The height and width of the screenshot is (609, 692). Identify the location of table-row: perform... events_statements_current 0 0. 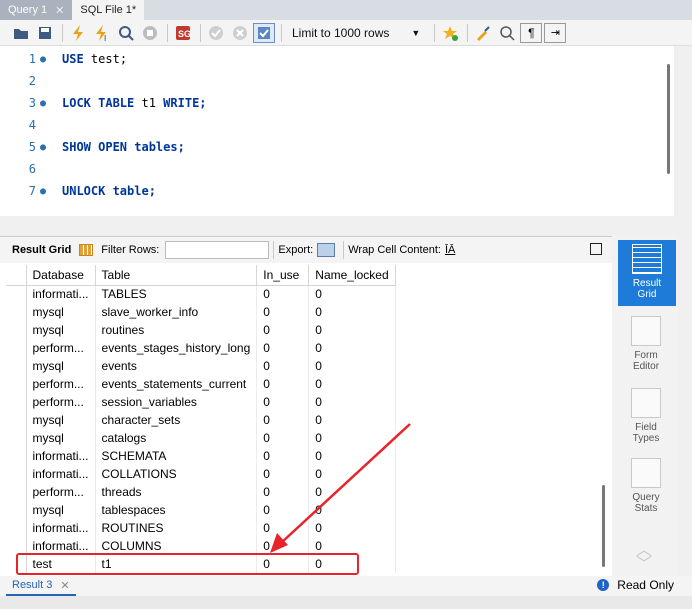
(201, 384).